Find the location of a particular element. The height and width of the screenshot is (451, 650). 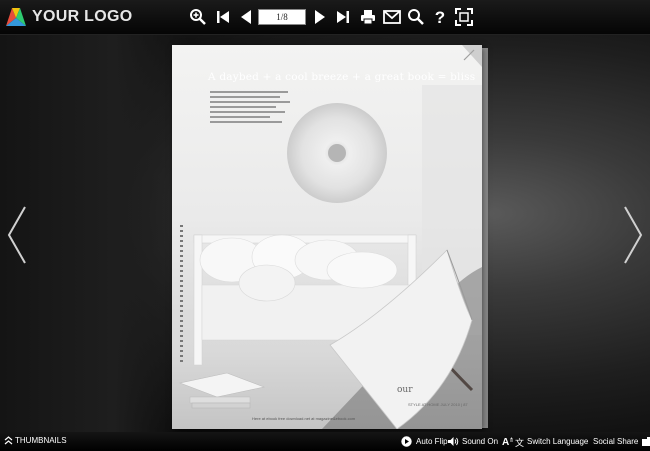

double-chevron-up-icon is located at coordinates (8, 440).